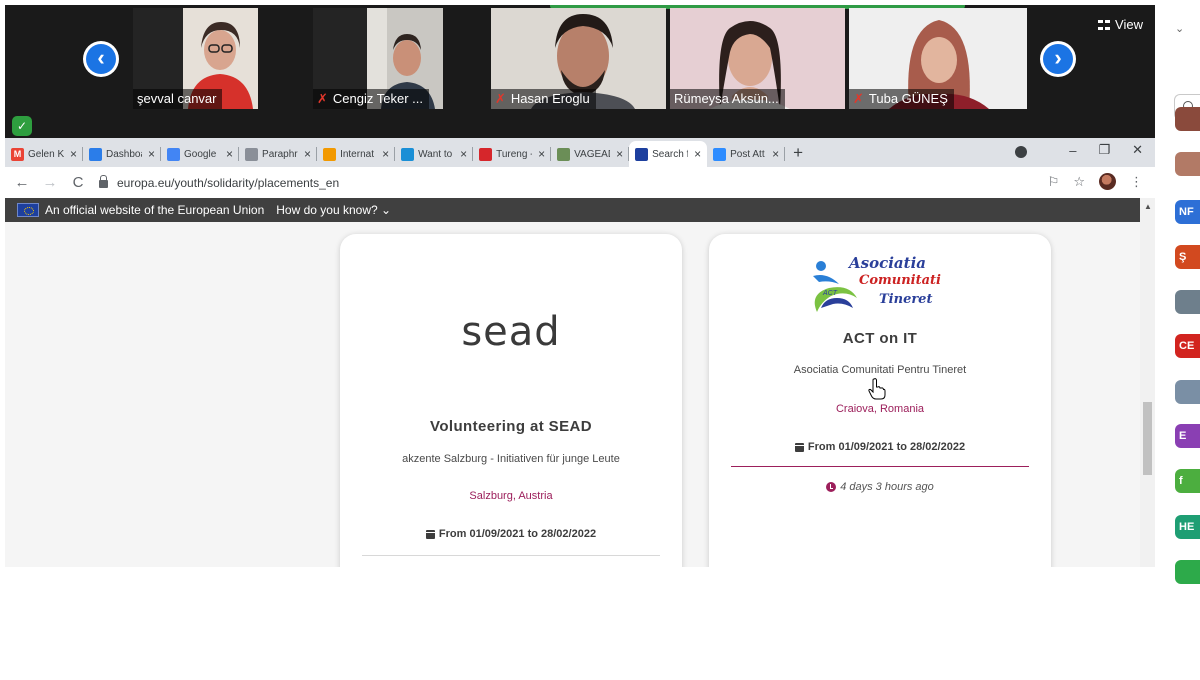 Image resolution: width=1200 pixels, height=680 pixels. What do you see at coordinates (550, 98) in the screenshot?
I see `participant-name: Hasan Eroglu` at bounding box center [550, 98].